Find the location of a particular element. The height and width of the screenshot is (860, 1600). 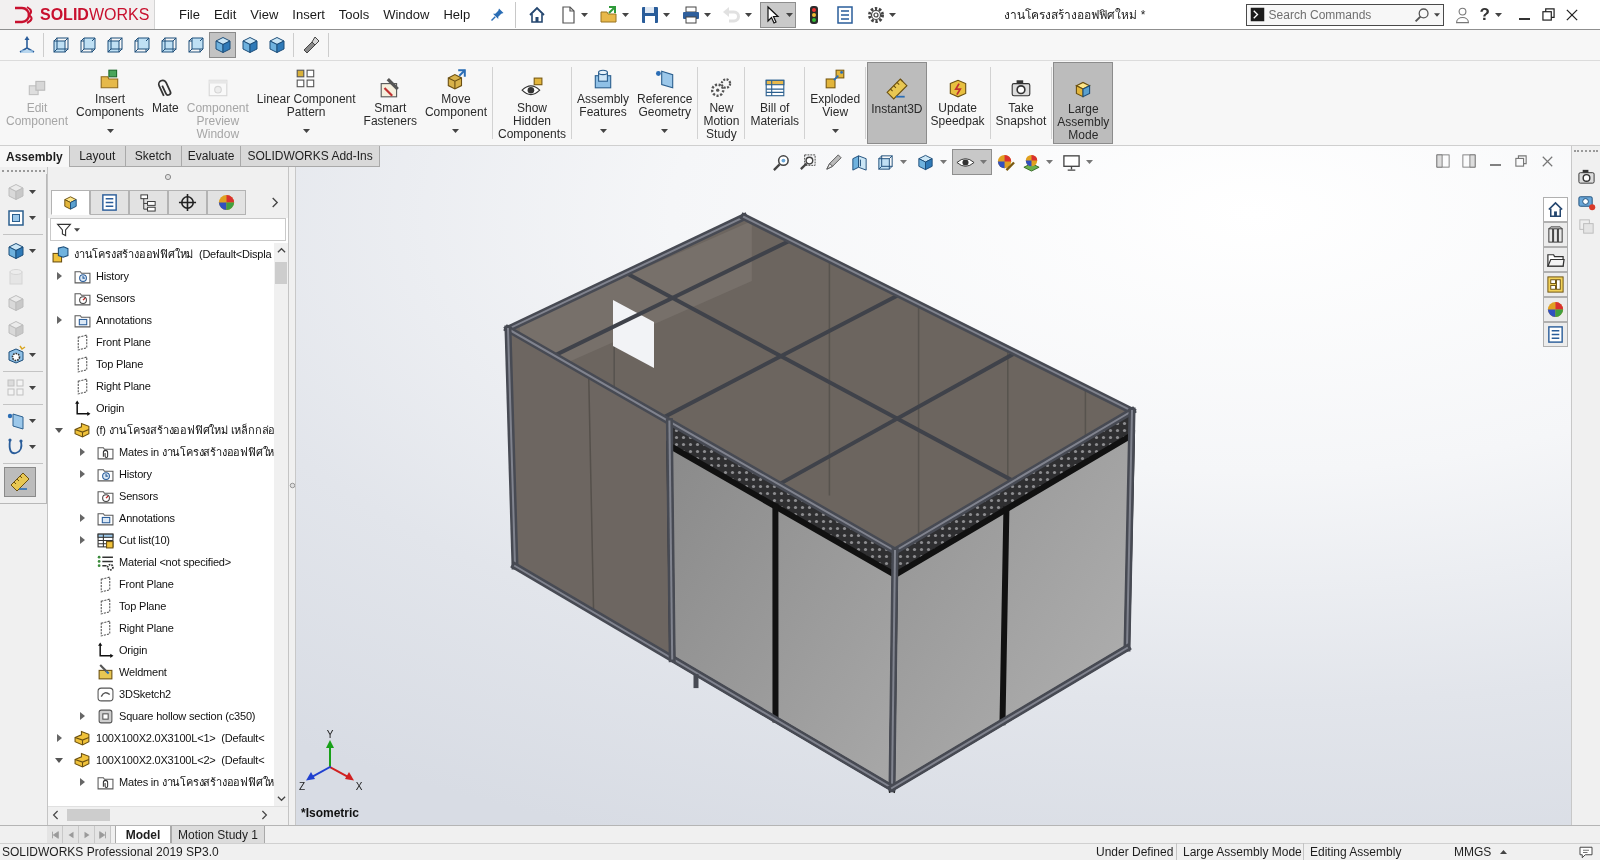

command-tab: Layout is located at coordinates (97, 156).